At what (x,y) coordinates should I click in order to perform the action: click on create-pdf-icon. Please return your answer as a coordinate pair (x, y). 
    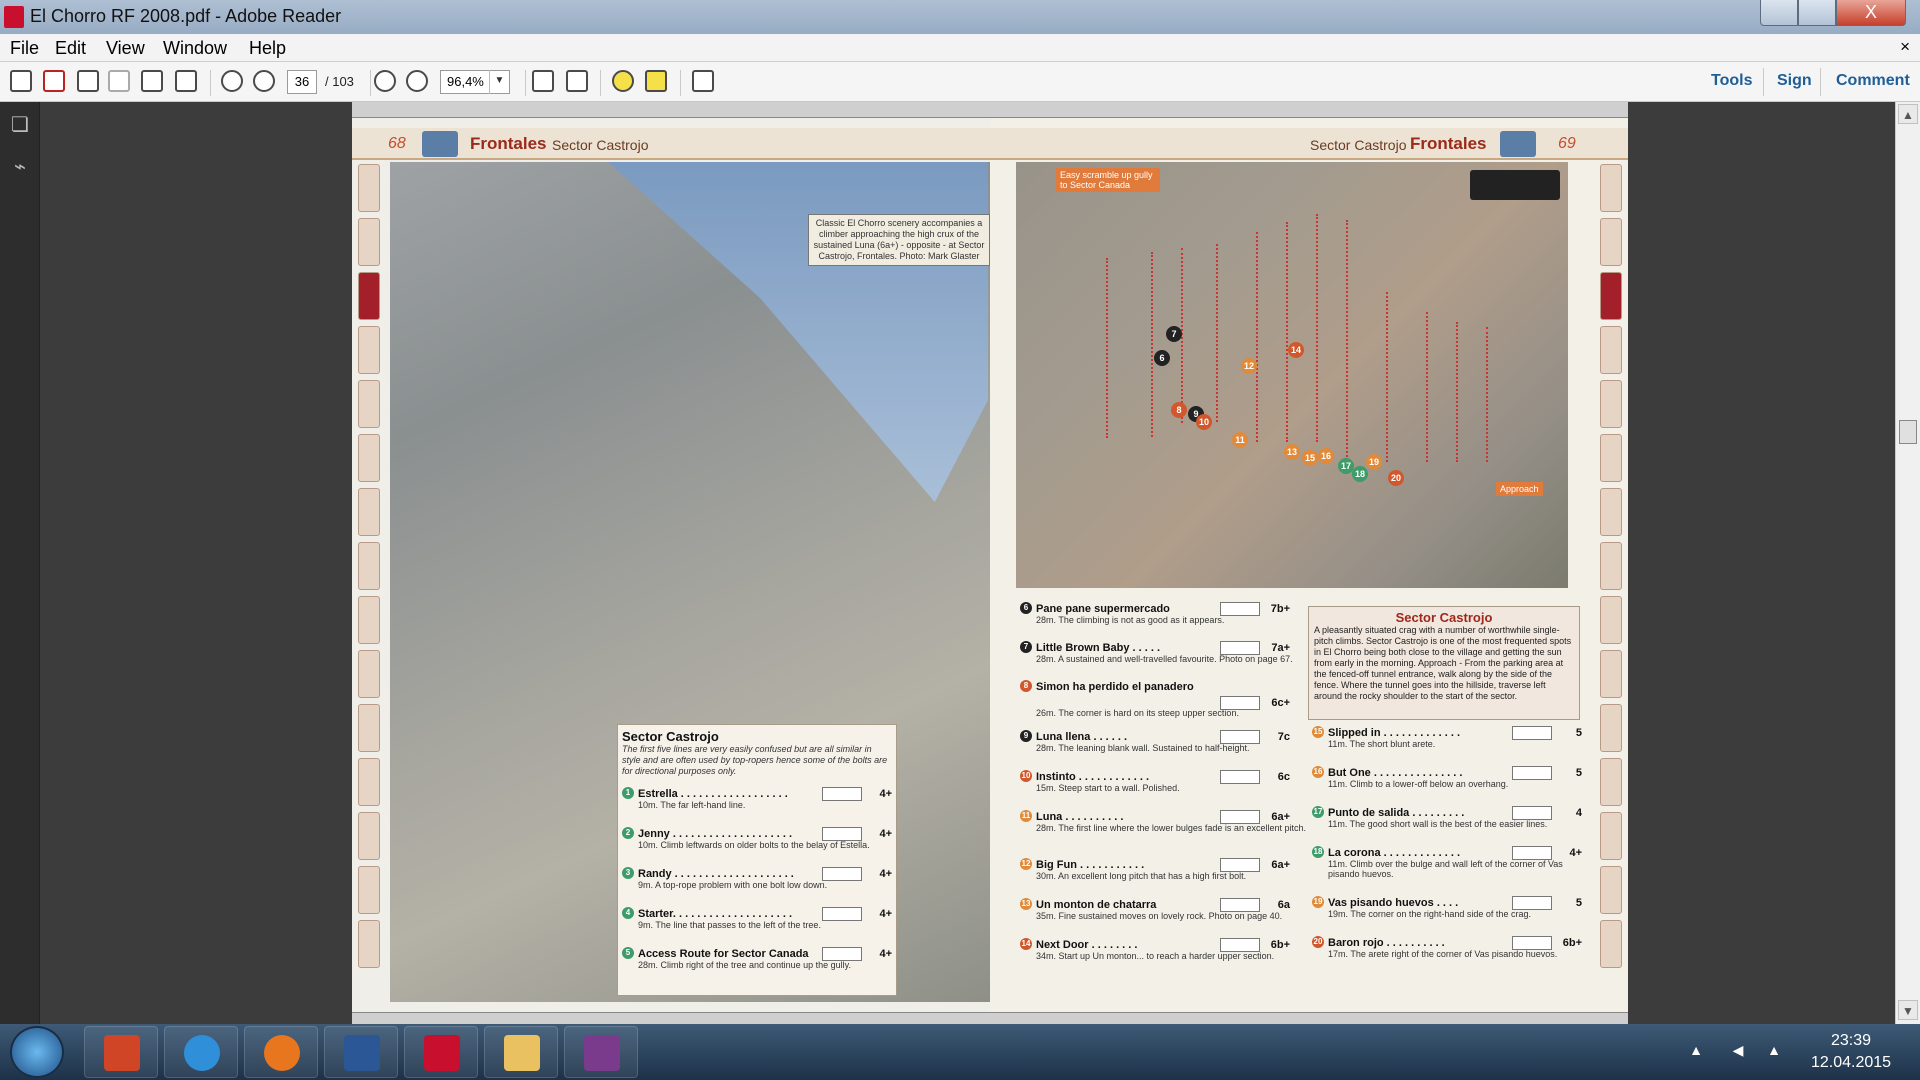
    Looking at the image, I should click on (22, 82).